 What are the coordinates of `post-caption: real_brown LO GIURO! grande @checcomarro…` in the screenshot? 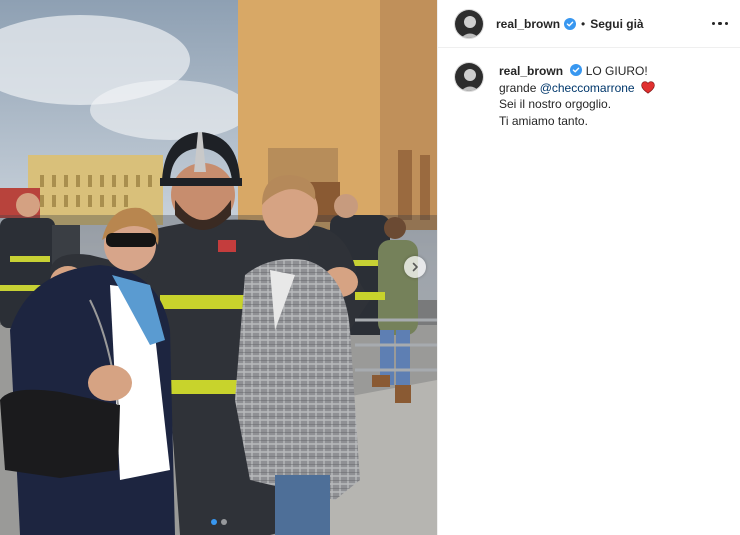 It's located at (589, 88).